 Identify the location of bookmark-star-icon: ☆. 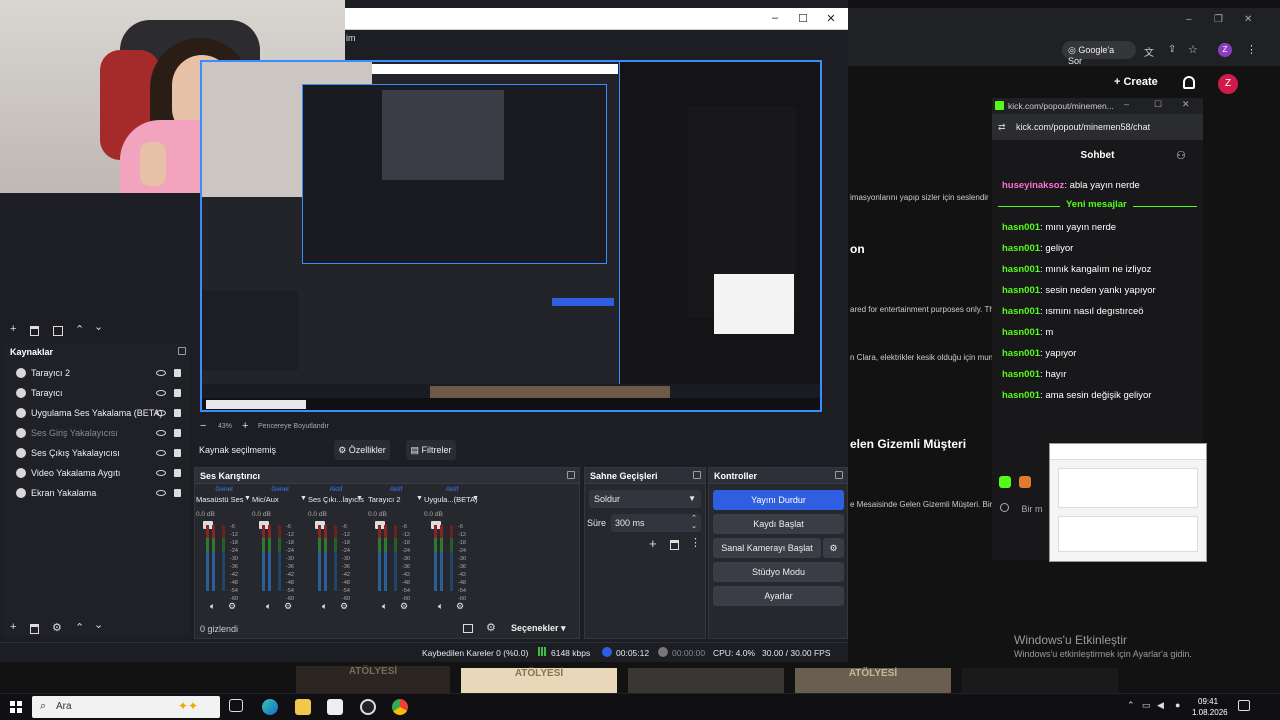
(1193, 49).